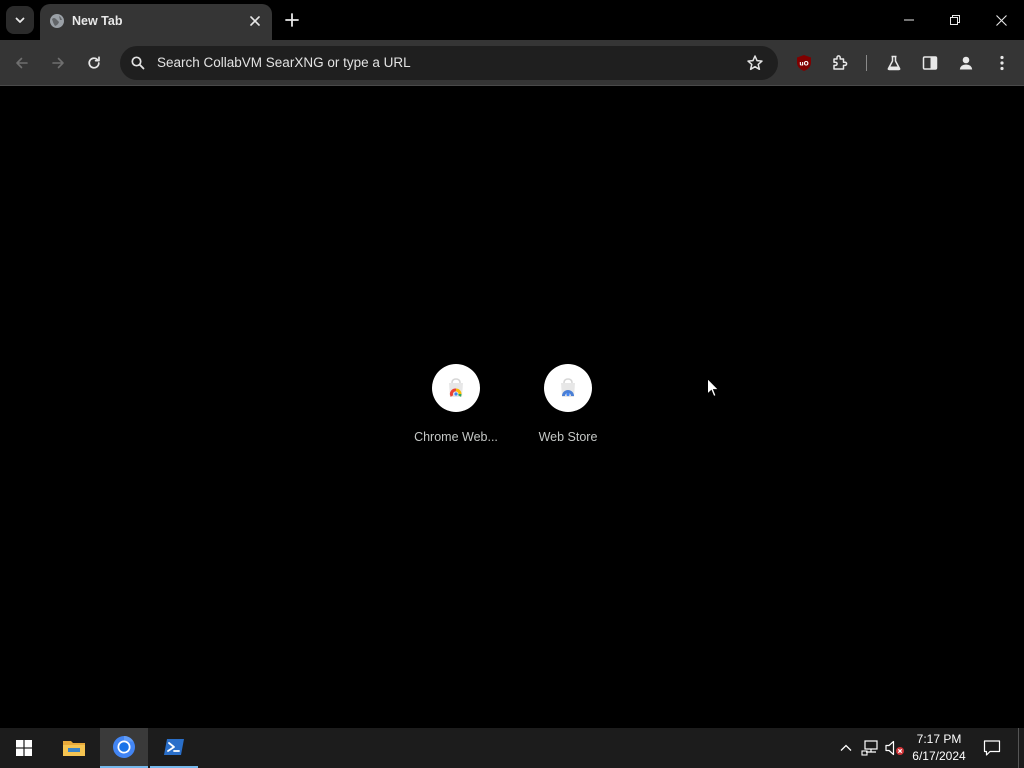  I want to click on puzzle-piece-icon, so click(840, 62).